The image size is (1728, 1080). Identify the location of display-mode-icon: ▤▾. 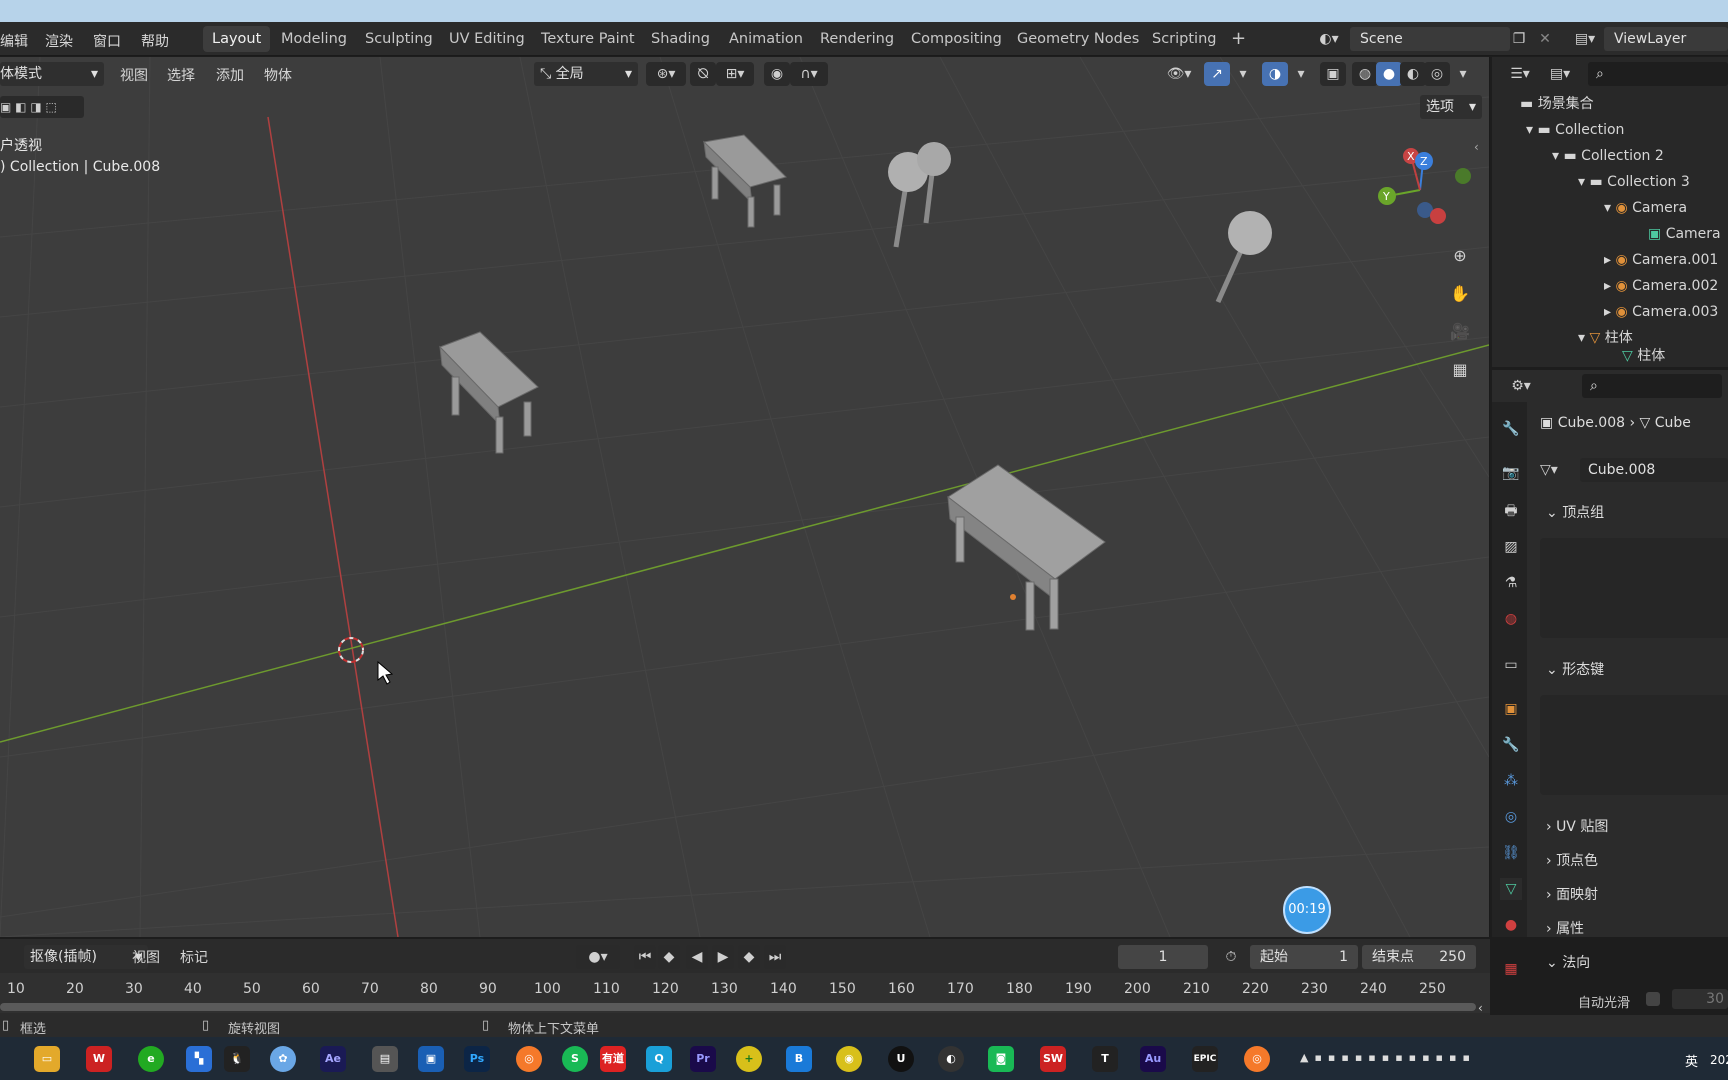
(1560, 74).